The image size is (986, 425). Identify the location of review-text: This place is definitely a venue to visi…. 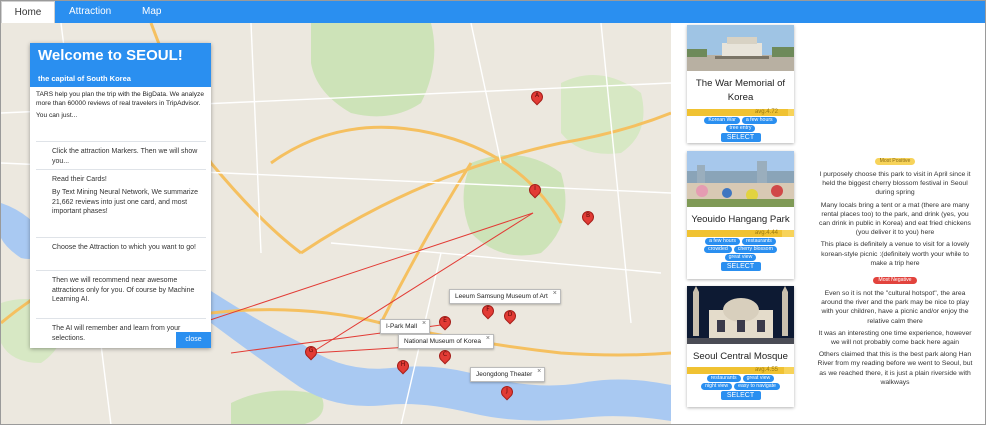
(895, 254).